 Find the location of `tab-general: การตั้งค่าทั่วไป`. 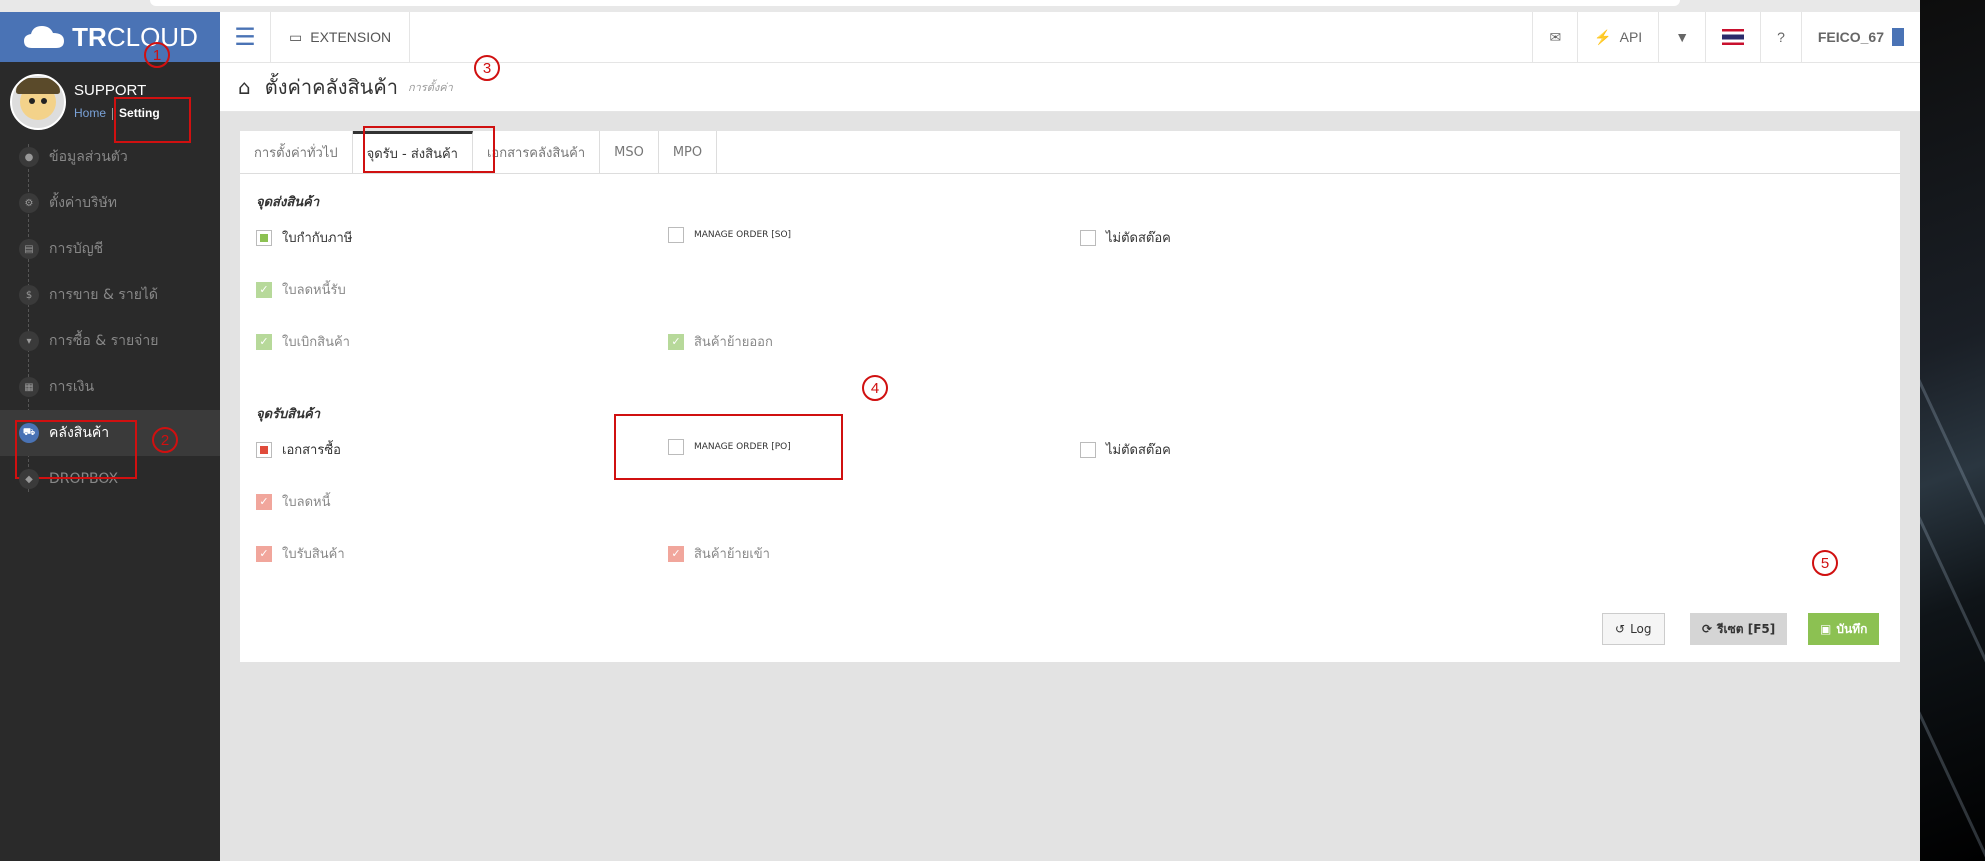

tab-general: การตั้งค่าทั่วไป is located at coordinates (296, 152).